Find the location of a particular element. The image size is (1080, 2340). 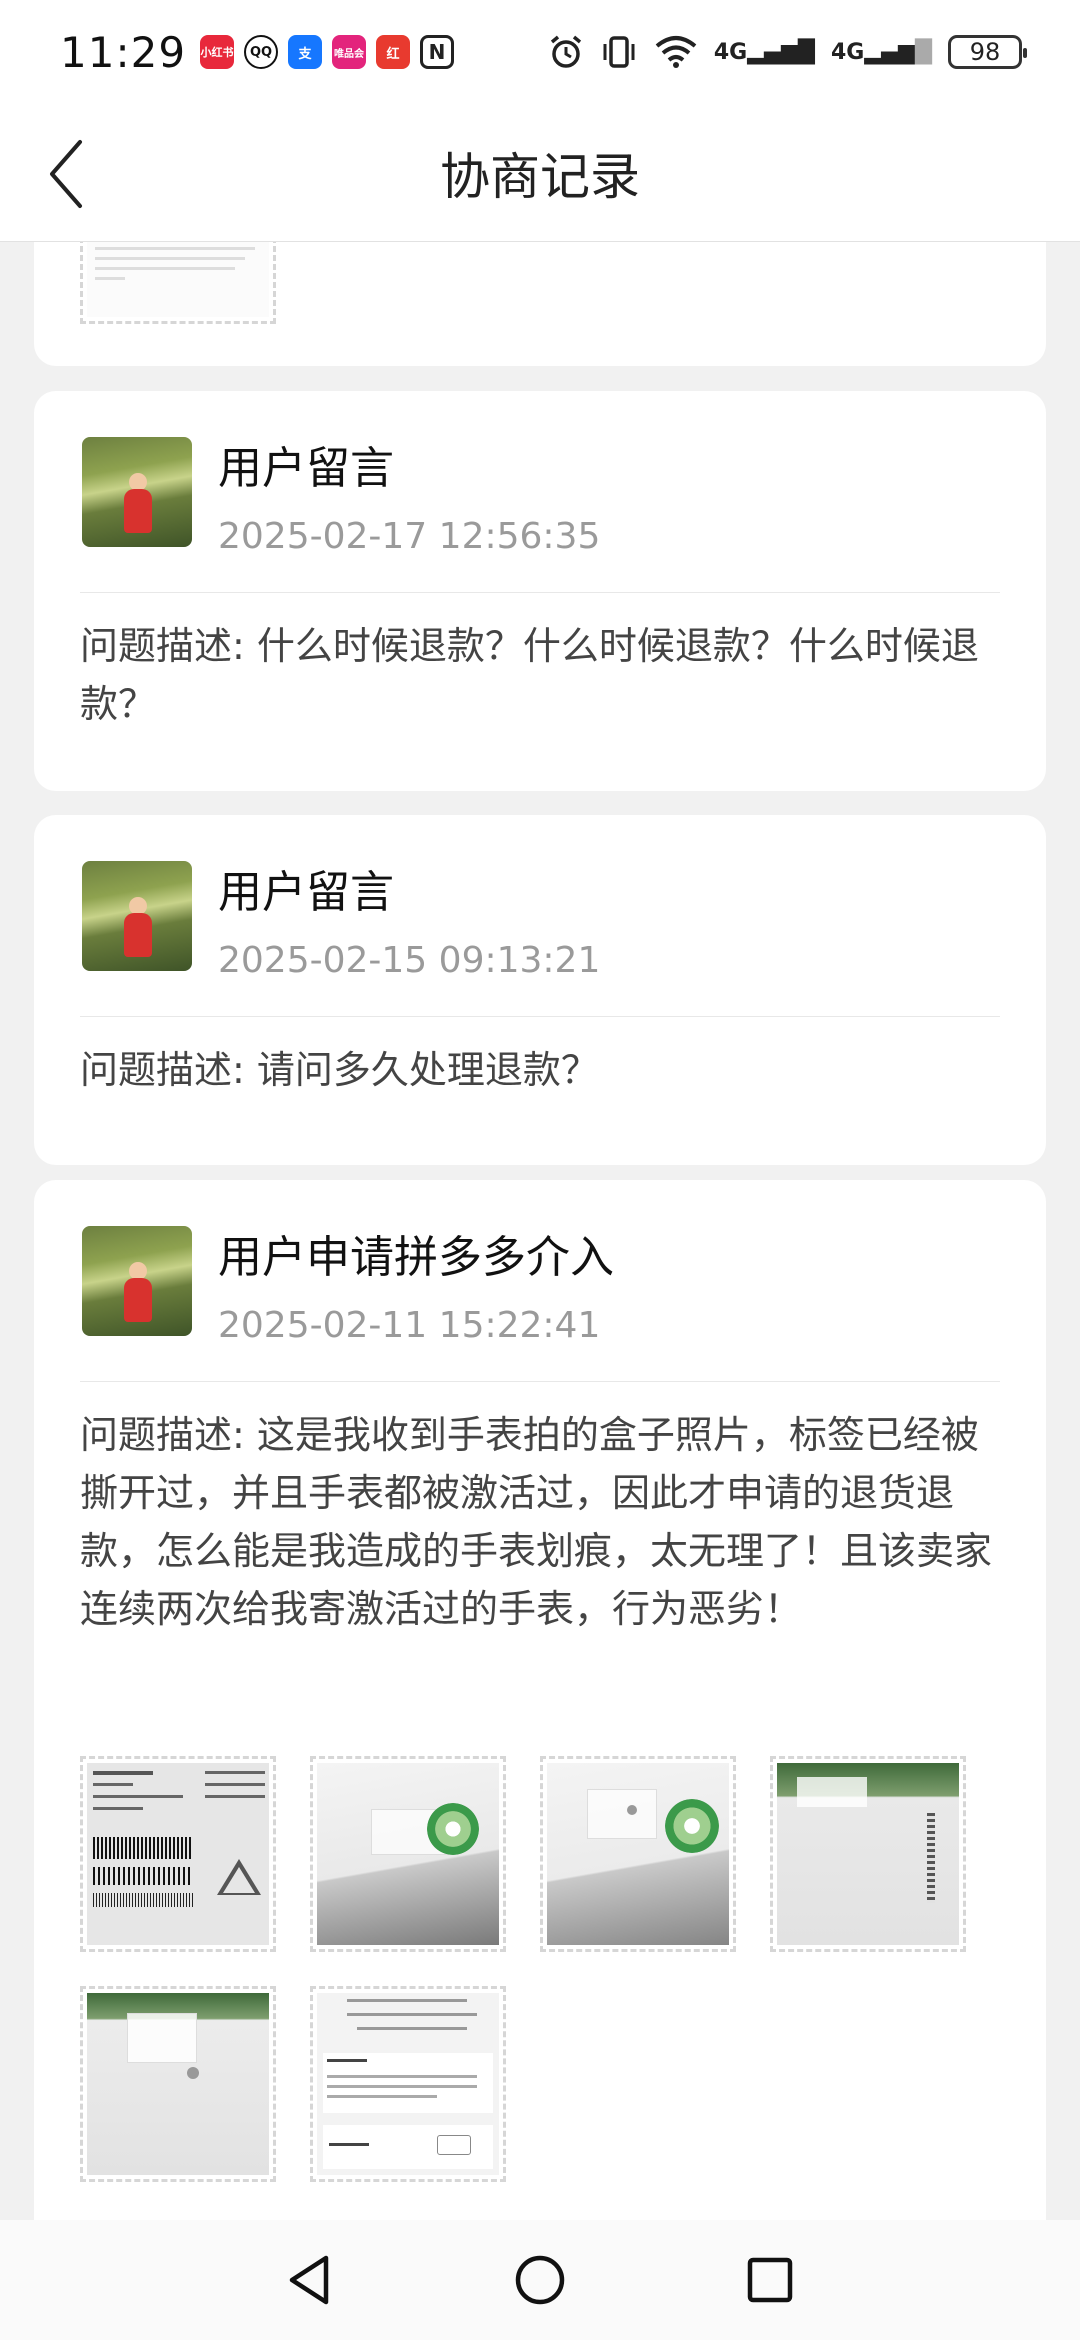

signal-1-icon: 4G▂▄▆█ is located at coordinates (764, 52).